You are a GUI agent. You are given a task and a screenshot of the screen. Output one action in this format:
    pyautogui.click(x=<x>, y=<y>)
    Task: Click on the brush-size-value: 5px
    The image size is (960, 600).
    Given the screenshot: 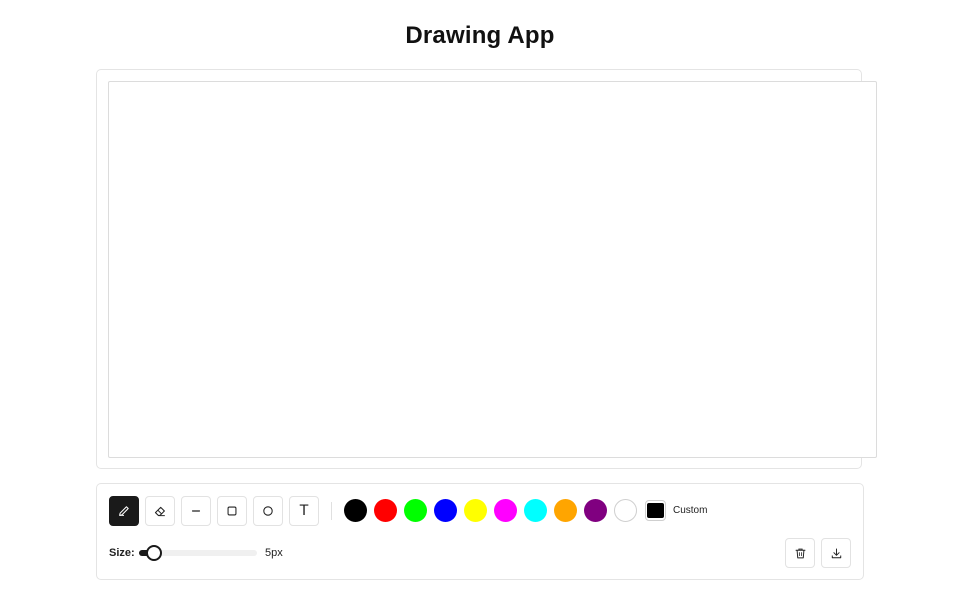 What is the action you would take?
    pyautogui.click(x=274, y=553)
    